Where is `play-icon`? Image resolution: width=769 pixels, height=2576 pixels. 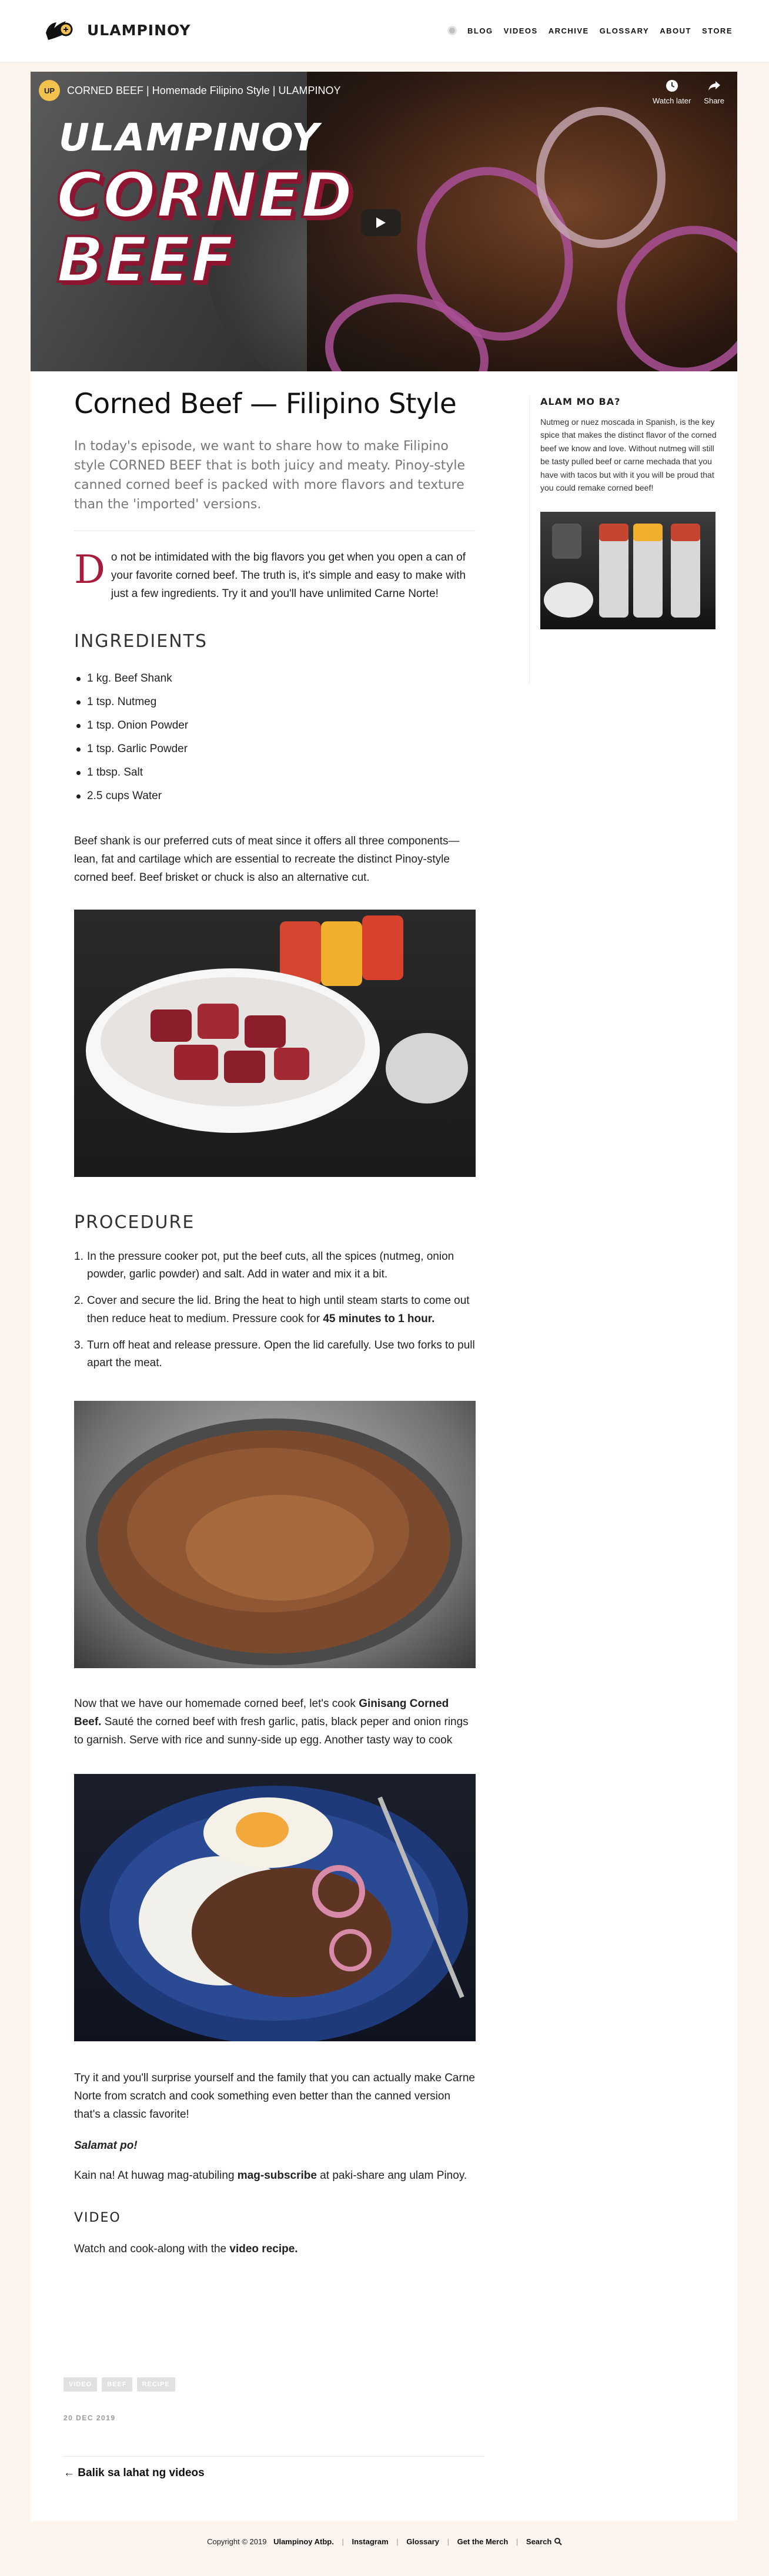
play-icon is located at coordinates (381, 222).